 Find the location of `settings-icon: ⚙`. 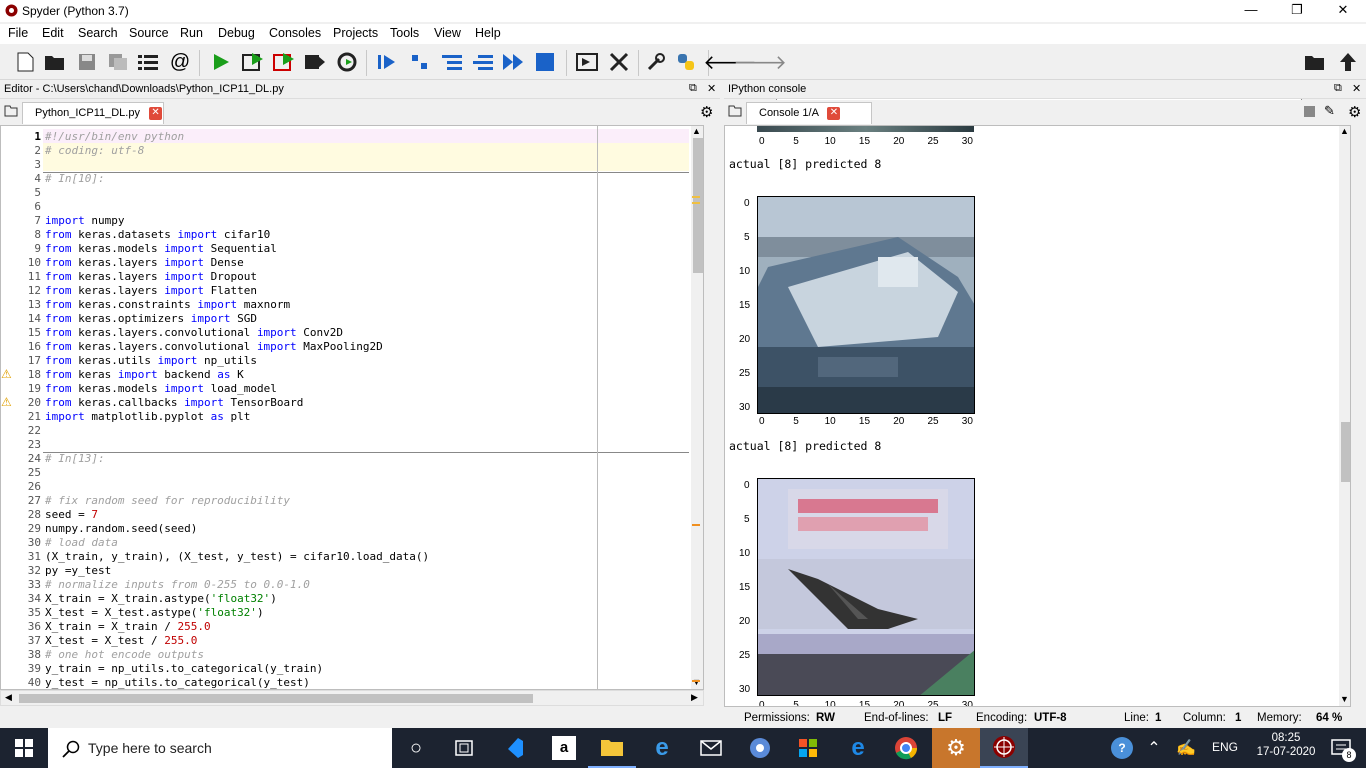

settings-icon: ⚙ is located at coordinates (956, 748).